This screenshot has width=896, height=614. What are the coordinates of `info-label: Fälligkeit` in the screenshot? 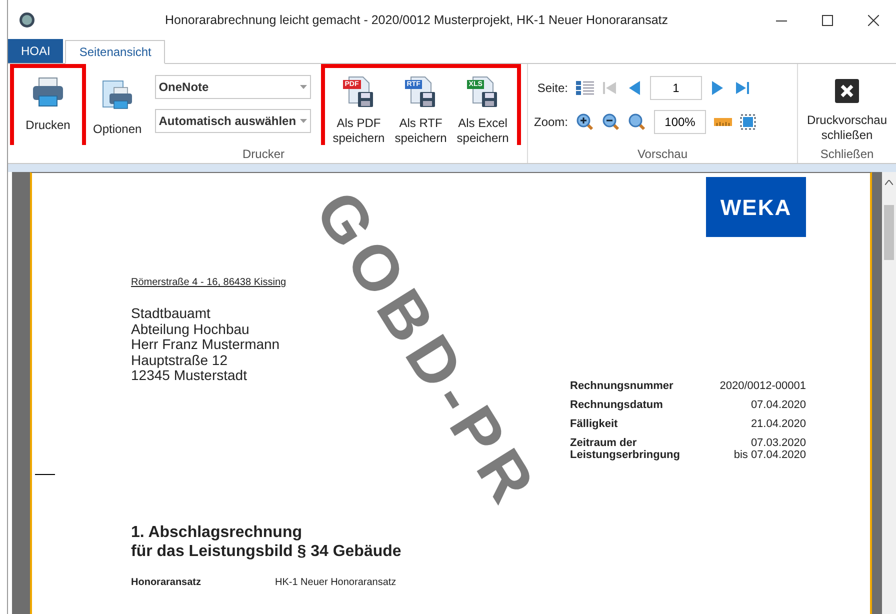 It's located at (594, 425).